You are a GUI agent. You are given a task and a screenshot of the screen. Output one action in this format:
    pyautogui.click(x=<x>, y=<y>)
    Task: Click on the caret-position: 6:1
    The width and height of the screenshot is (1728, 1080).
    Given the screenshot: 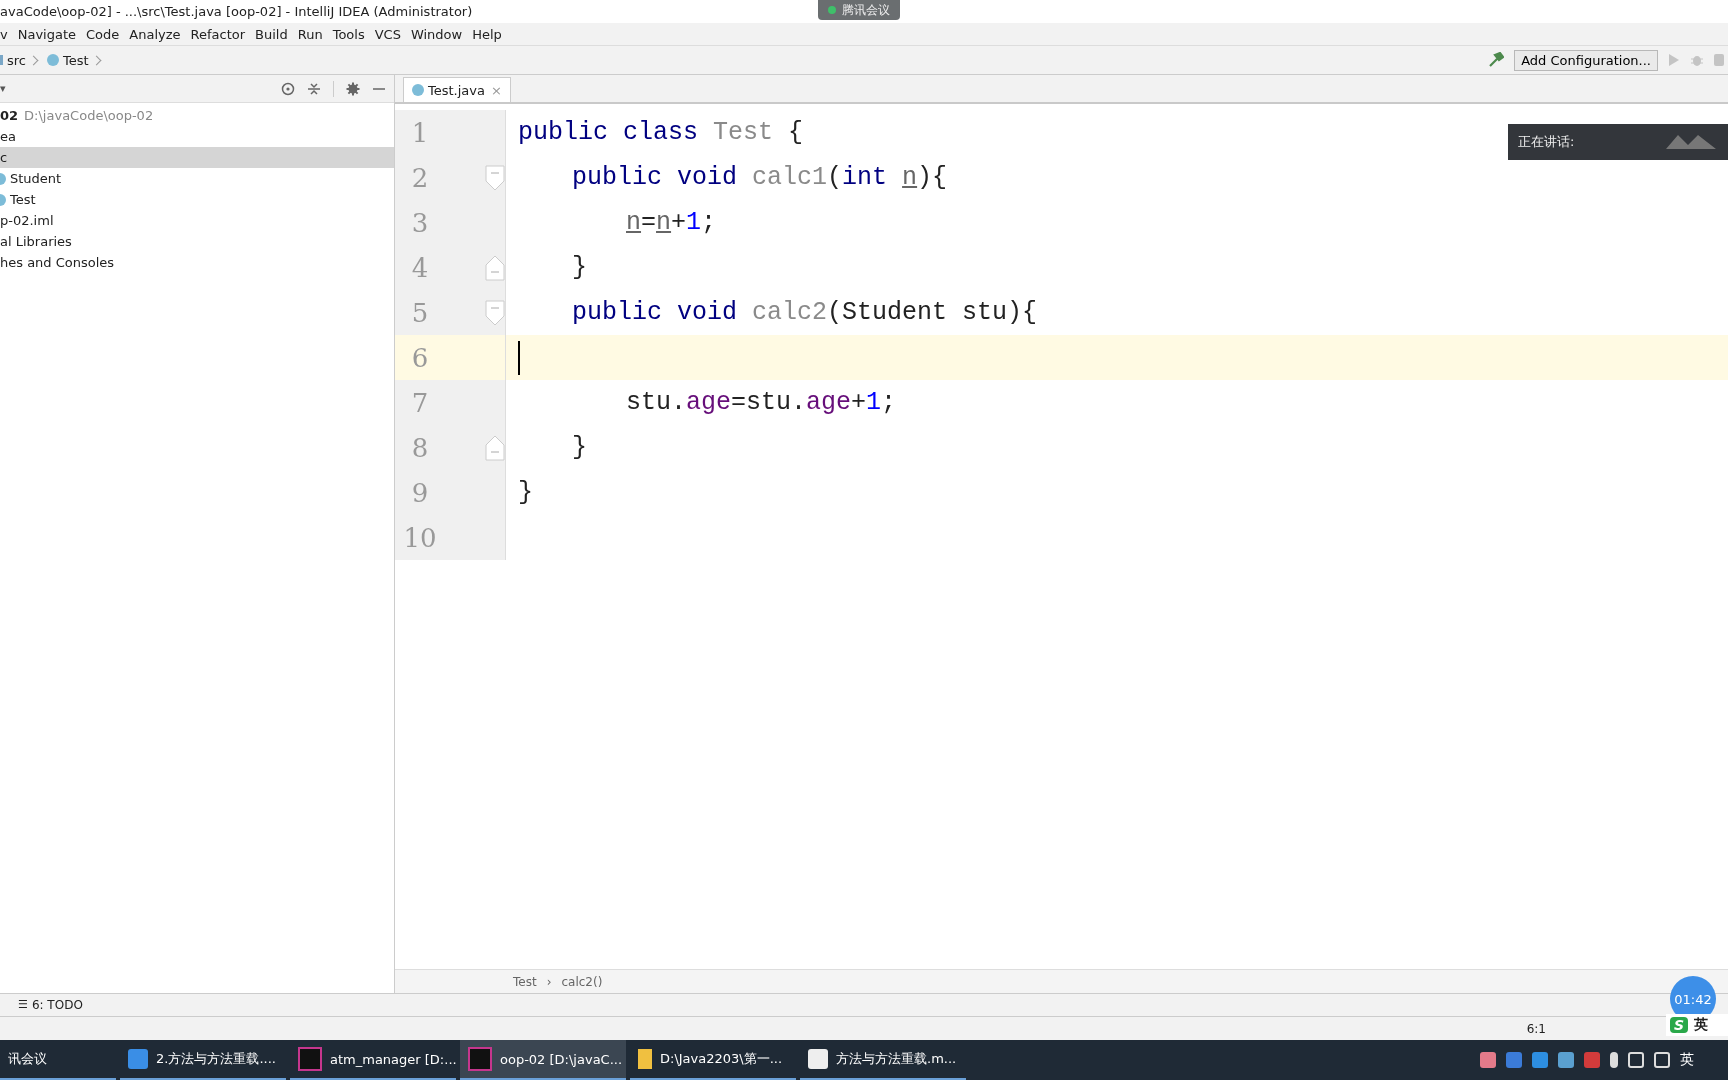 What is the action you would take?
    pyautogui.click(x=1536, y=1028)
    